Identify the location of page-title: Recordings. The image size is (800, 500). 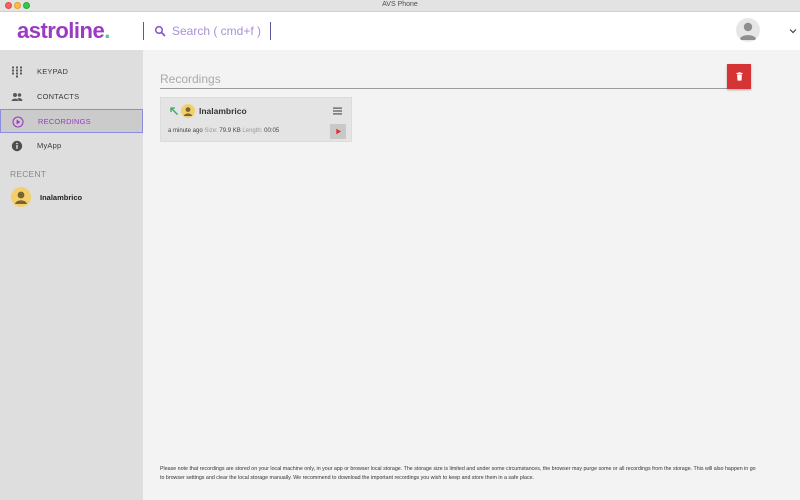
(190, 79).